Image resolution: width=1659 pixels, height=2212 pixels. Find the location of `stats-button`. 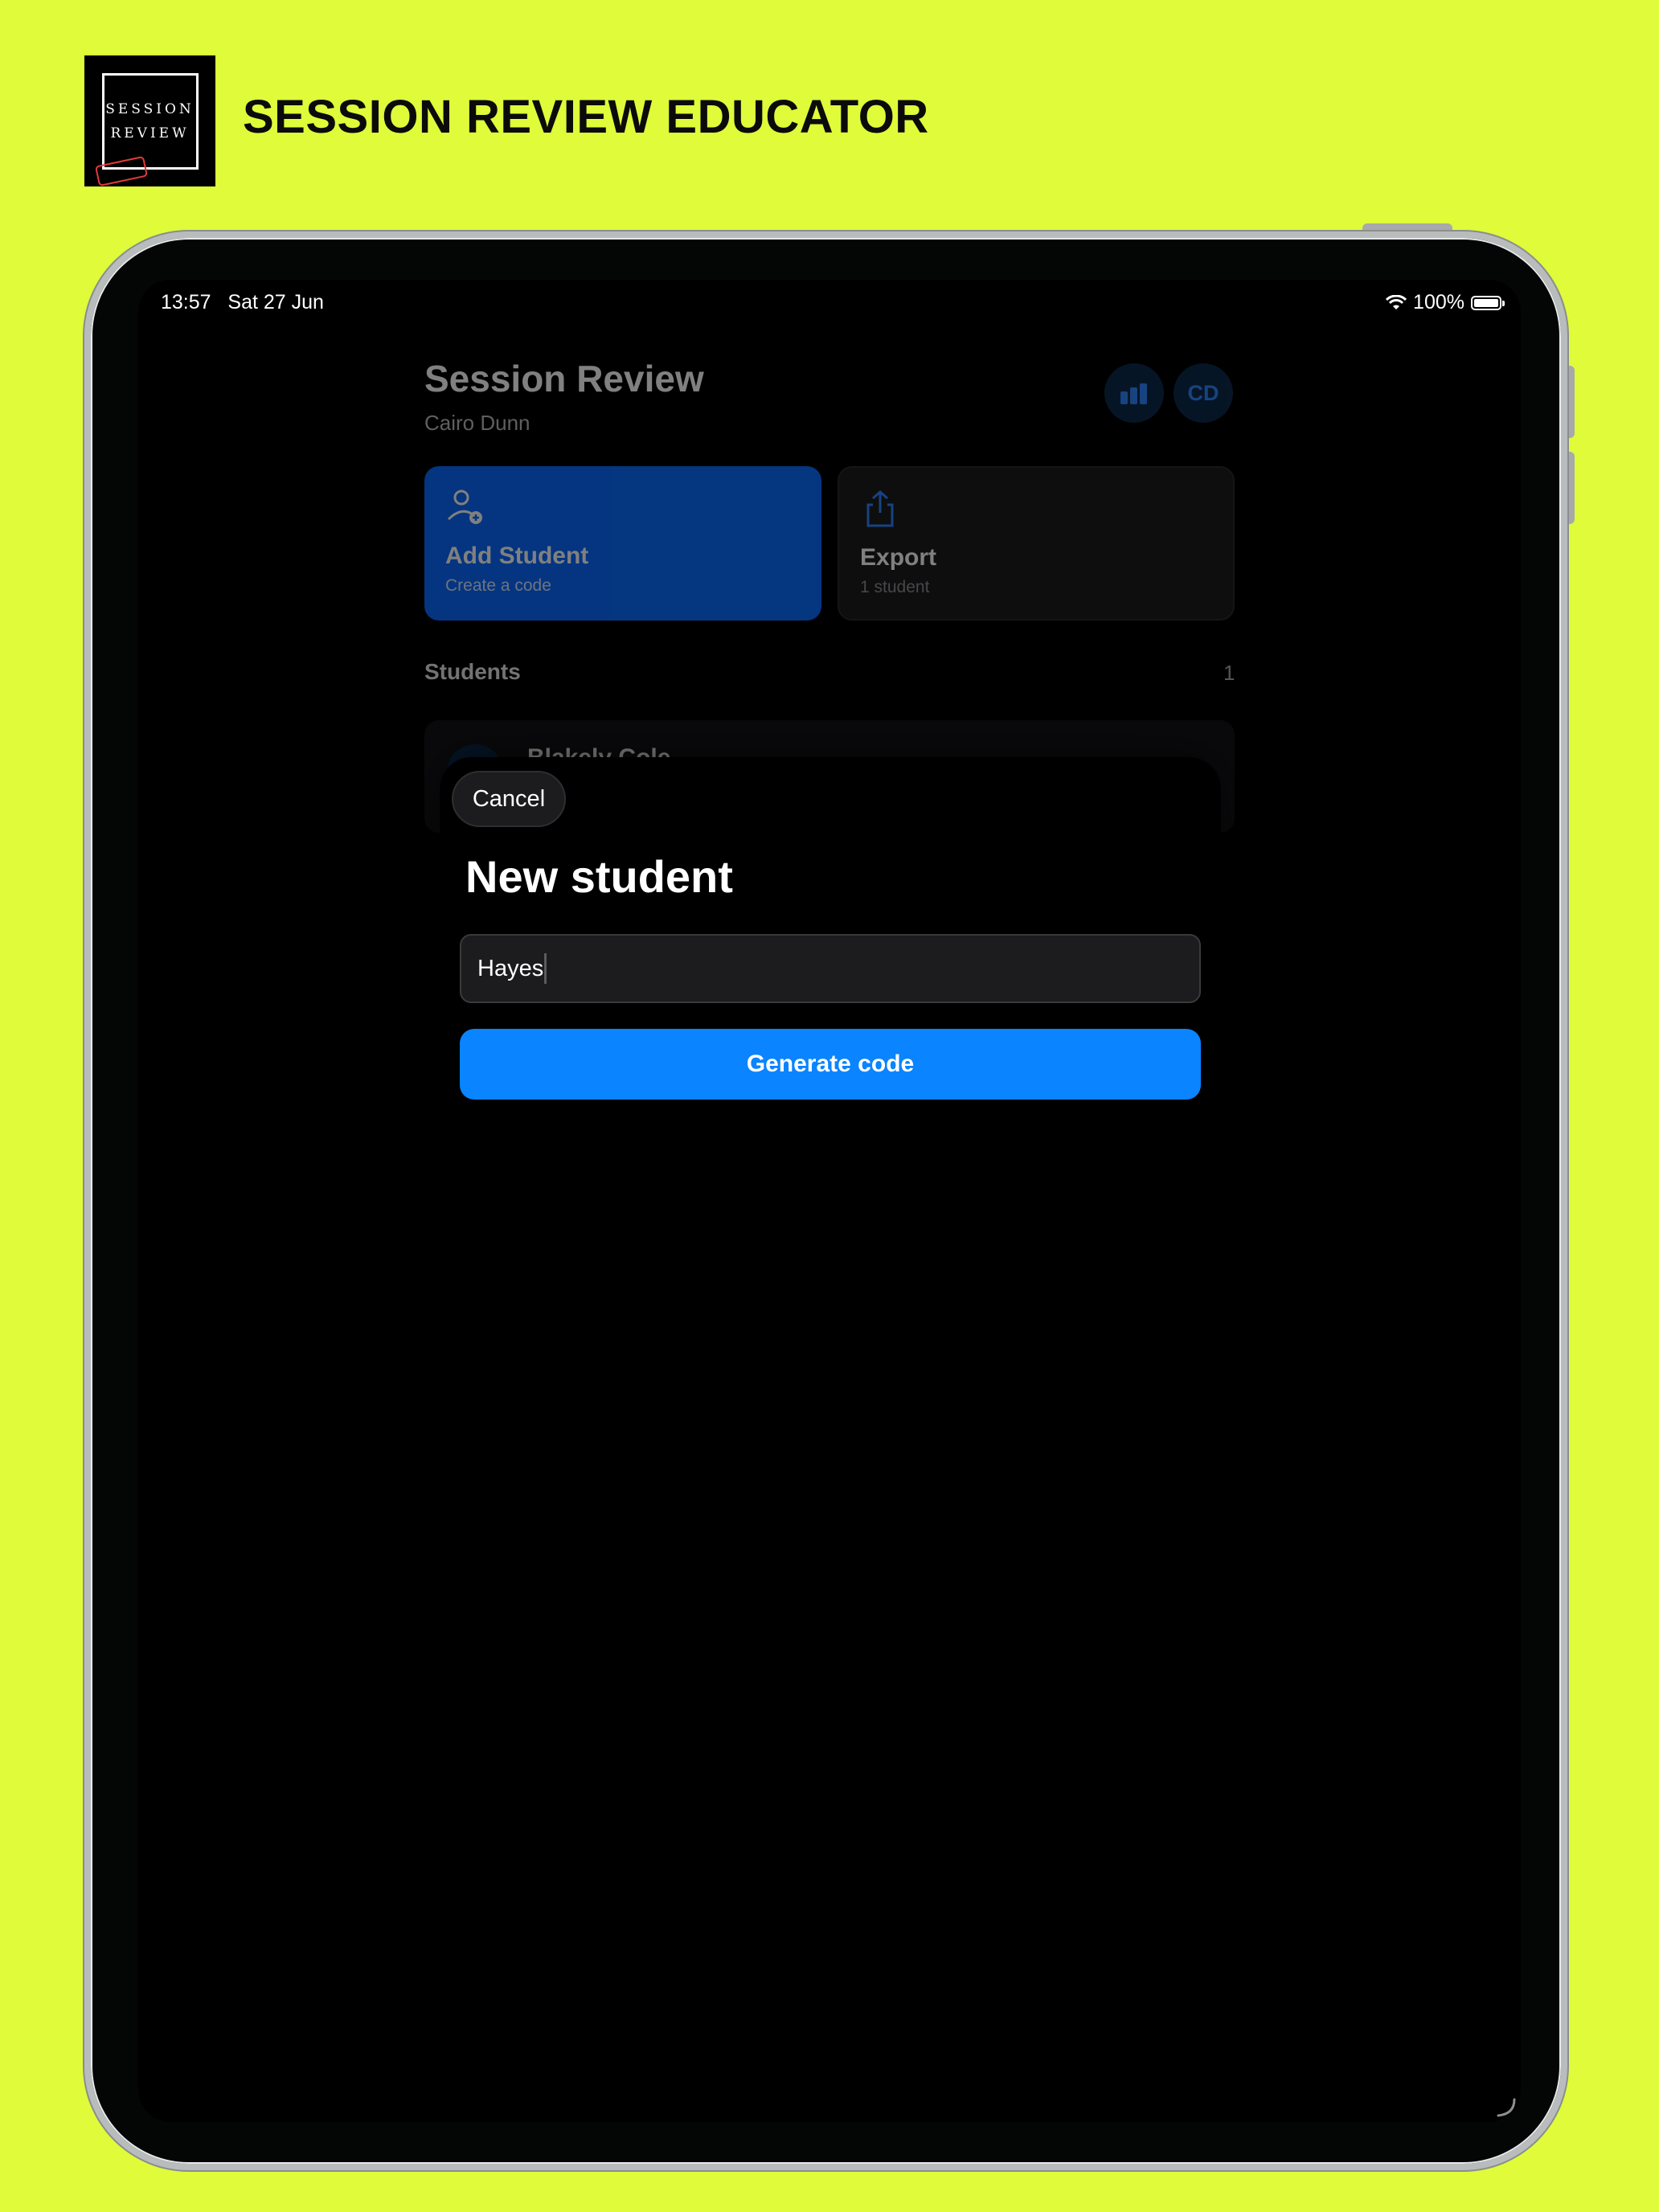

stats-button is located at coordinates (1134, 393).